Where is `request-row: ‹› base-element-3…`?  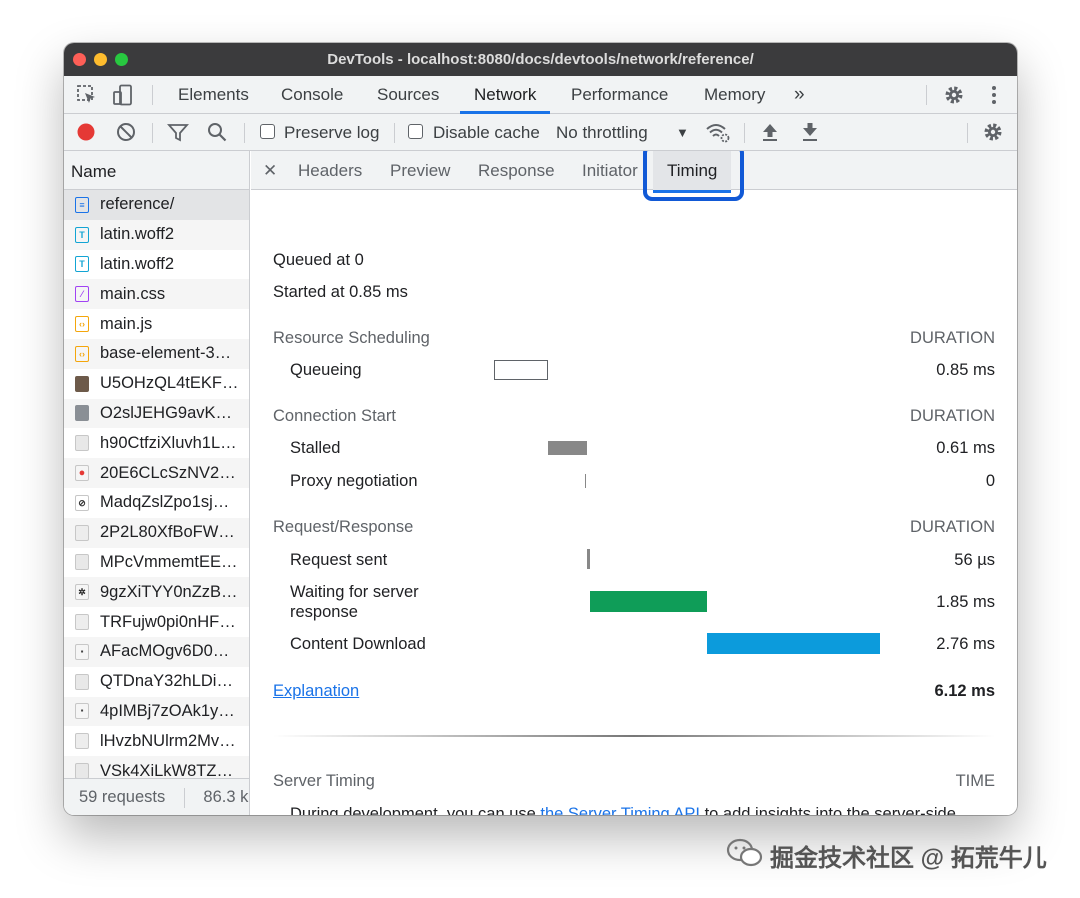
request-row: ‹› base-element-3… is located at coordinates (156, 353).